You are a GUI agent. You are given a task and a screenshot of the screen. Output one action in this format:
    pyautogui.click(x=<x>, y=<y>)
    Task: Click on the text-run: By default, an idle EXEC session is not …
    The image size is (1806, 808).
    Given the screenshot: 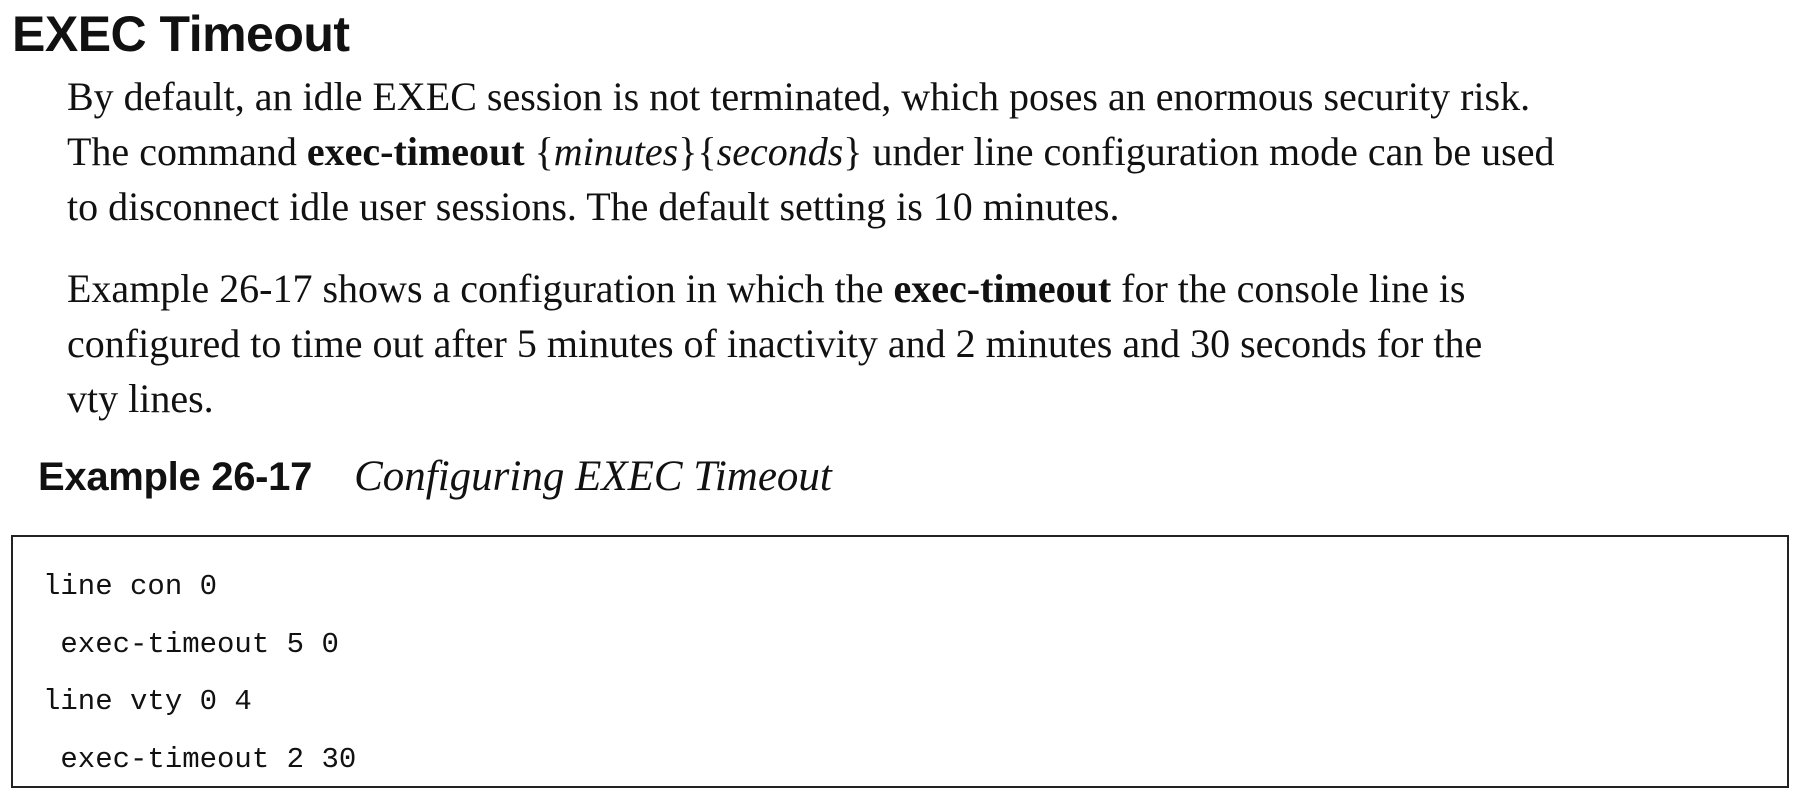 What is the action you would take?
    pyautogui.click(x=799, y=96)
    